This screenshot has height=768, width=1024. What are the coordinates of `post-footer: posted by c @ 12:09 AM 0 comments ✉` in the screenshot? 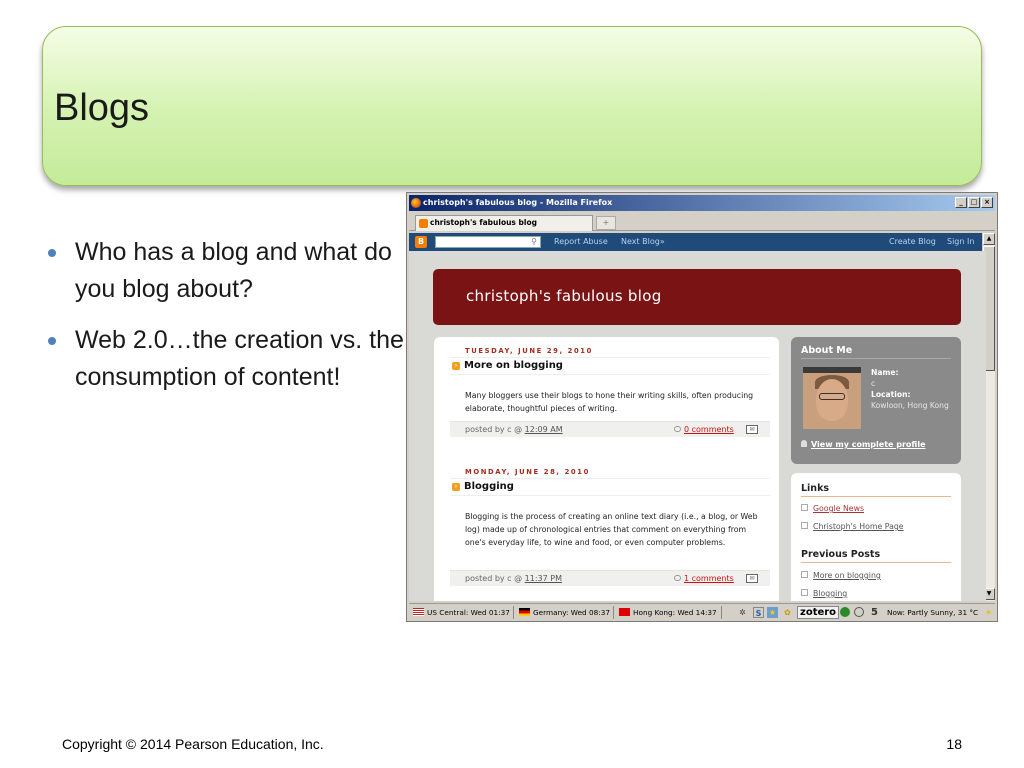 It's located at (610, 429).